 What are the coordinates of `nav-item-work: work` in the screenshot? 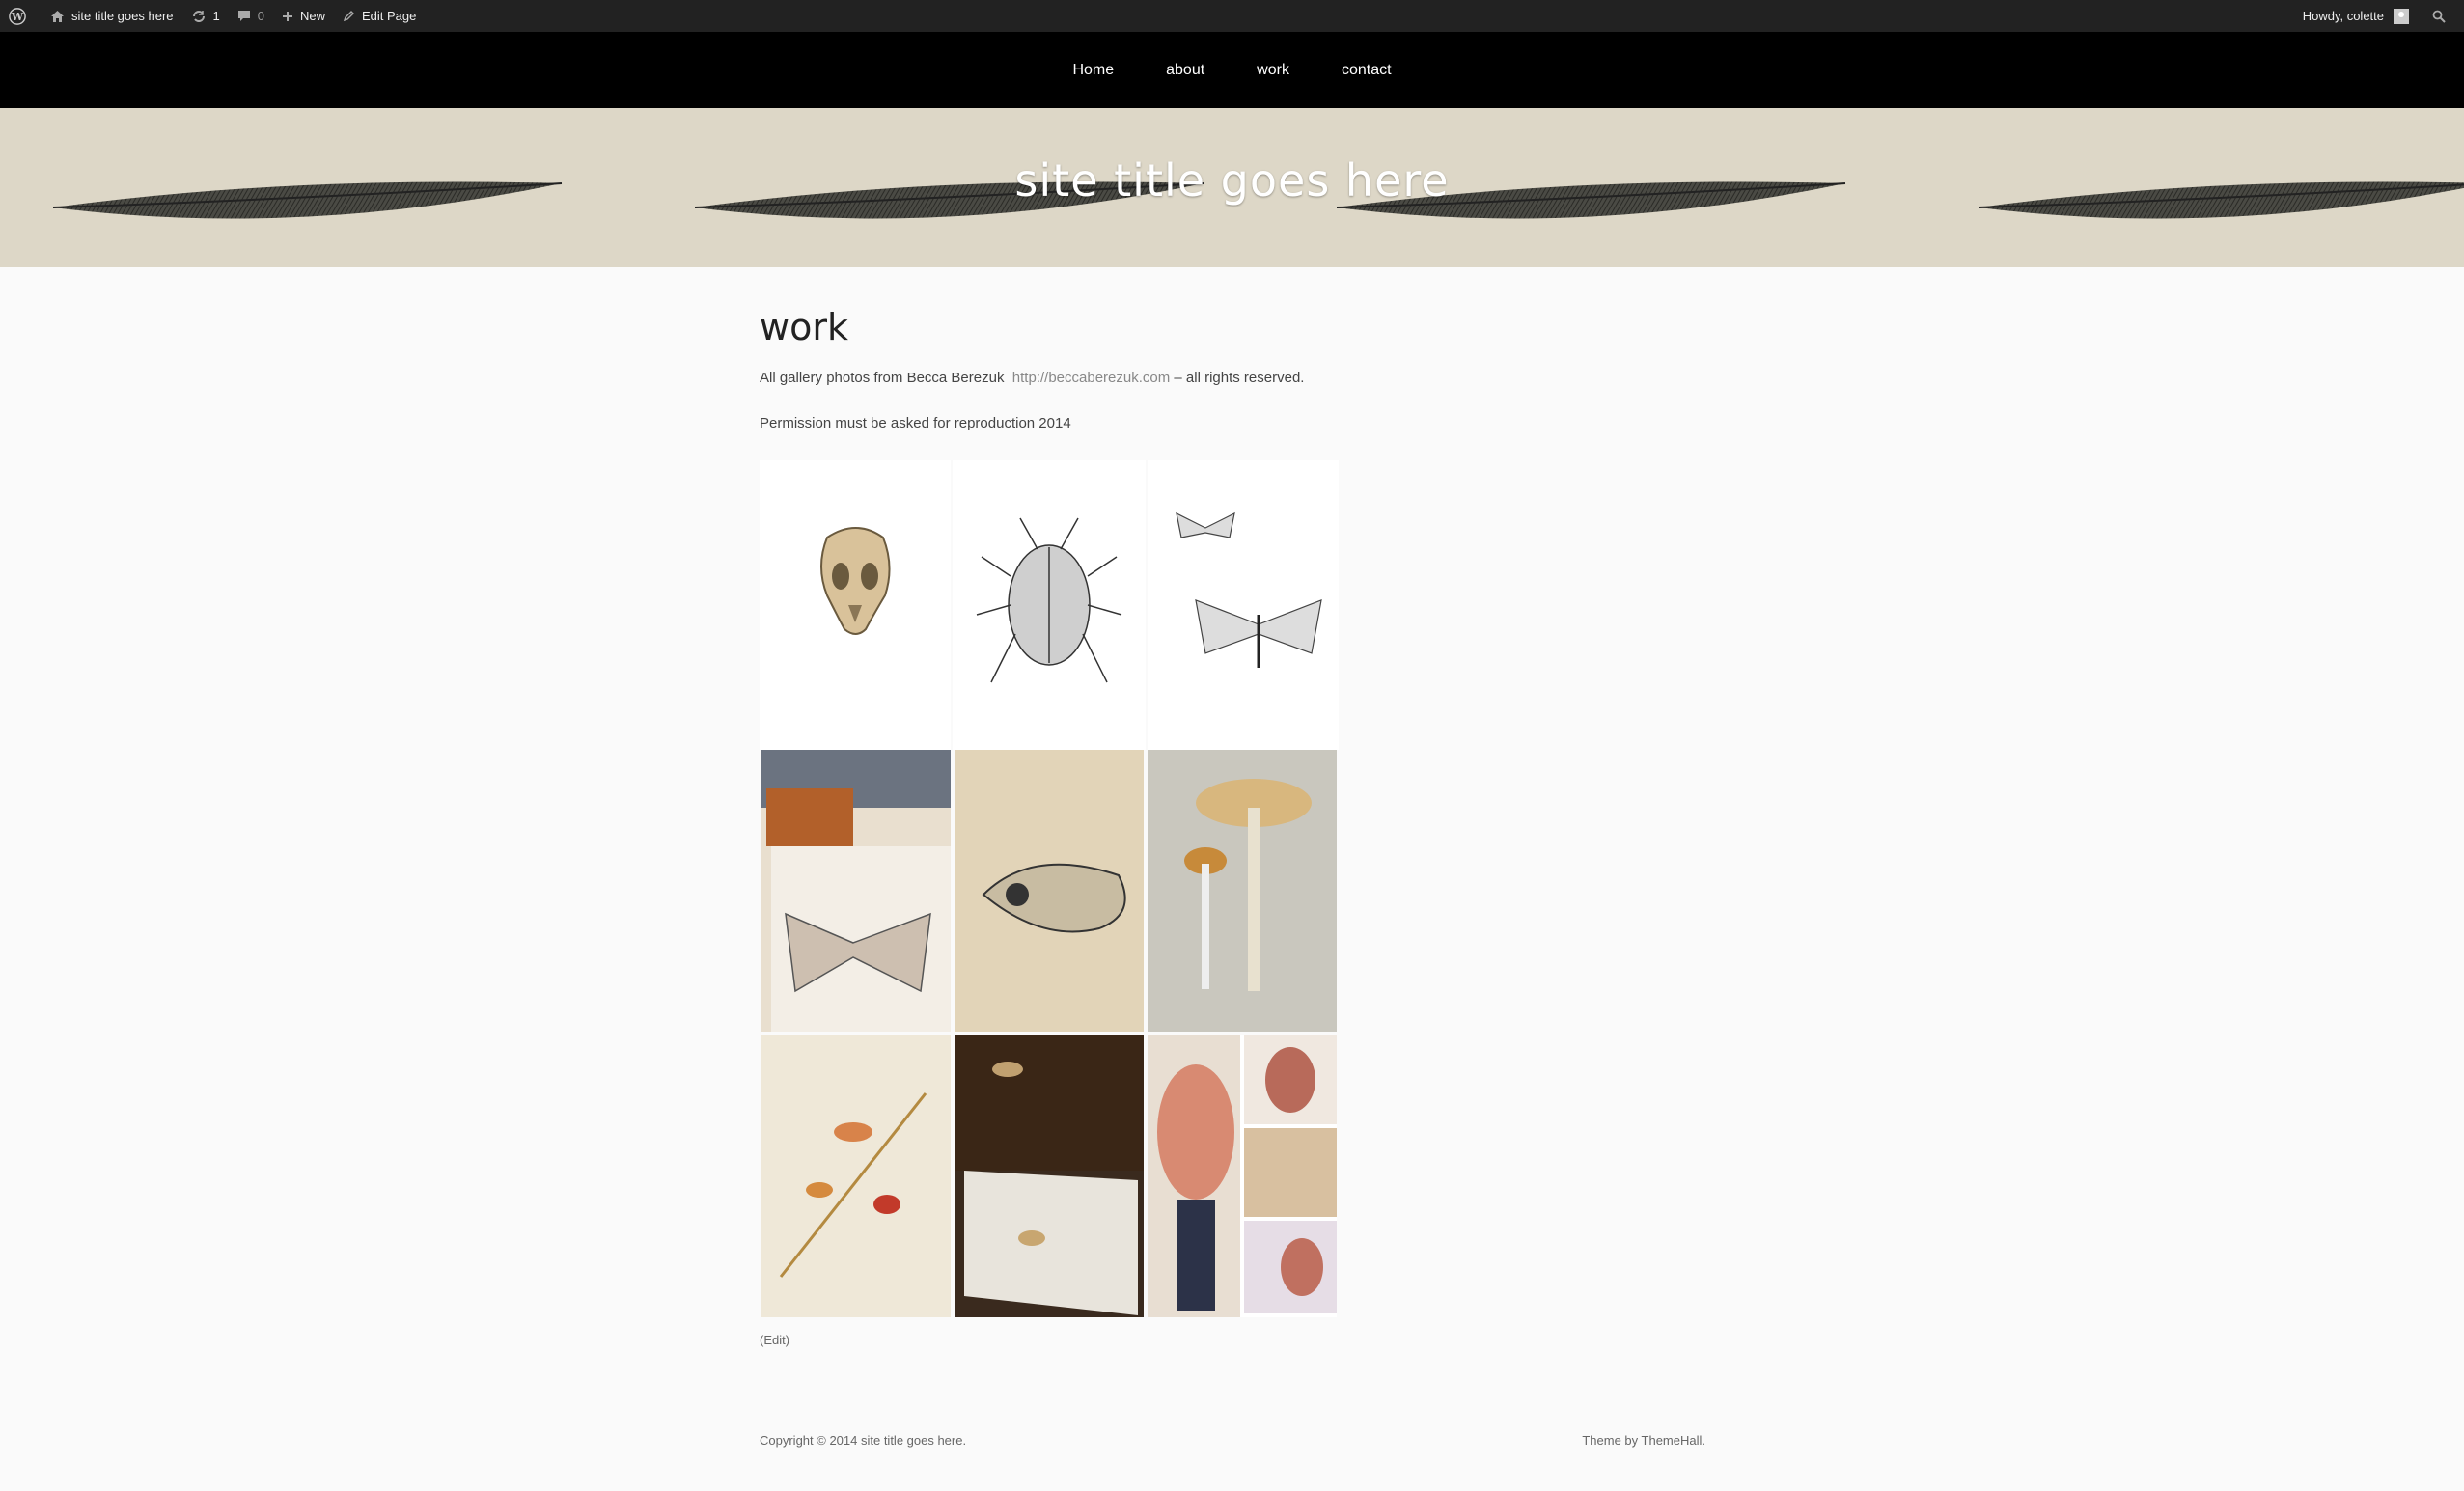 It's located at (1273, 70).